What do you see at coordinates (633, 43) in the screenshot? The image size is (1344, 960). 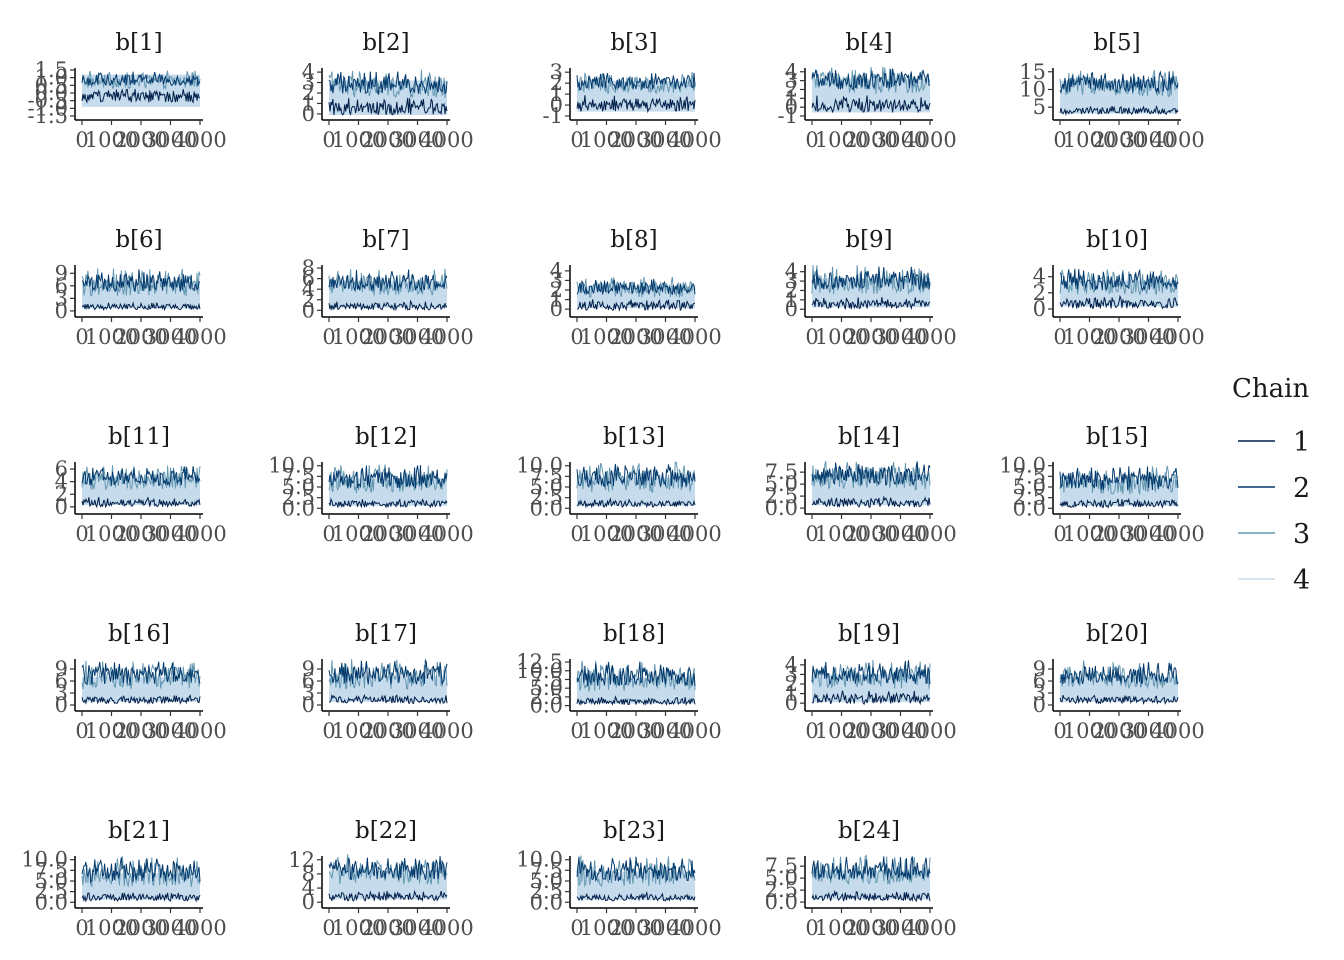 I see `facet-title: b[3]` at bounding box center [633, 43].